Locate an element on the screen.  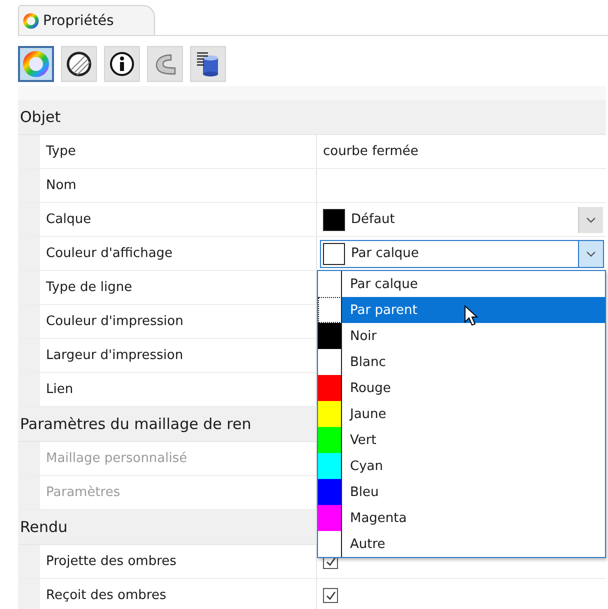
info-tool-button is located at coordinates (122, 64).